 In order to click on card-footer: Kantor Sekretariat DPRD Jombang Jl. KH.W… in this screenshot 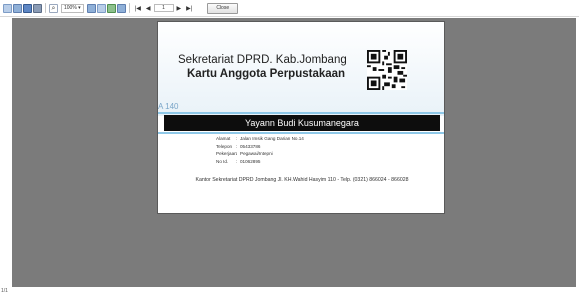, I will do `click(302, 180)`.